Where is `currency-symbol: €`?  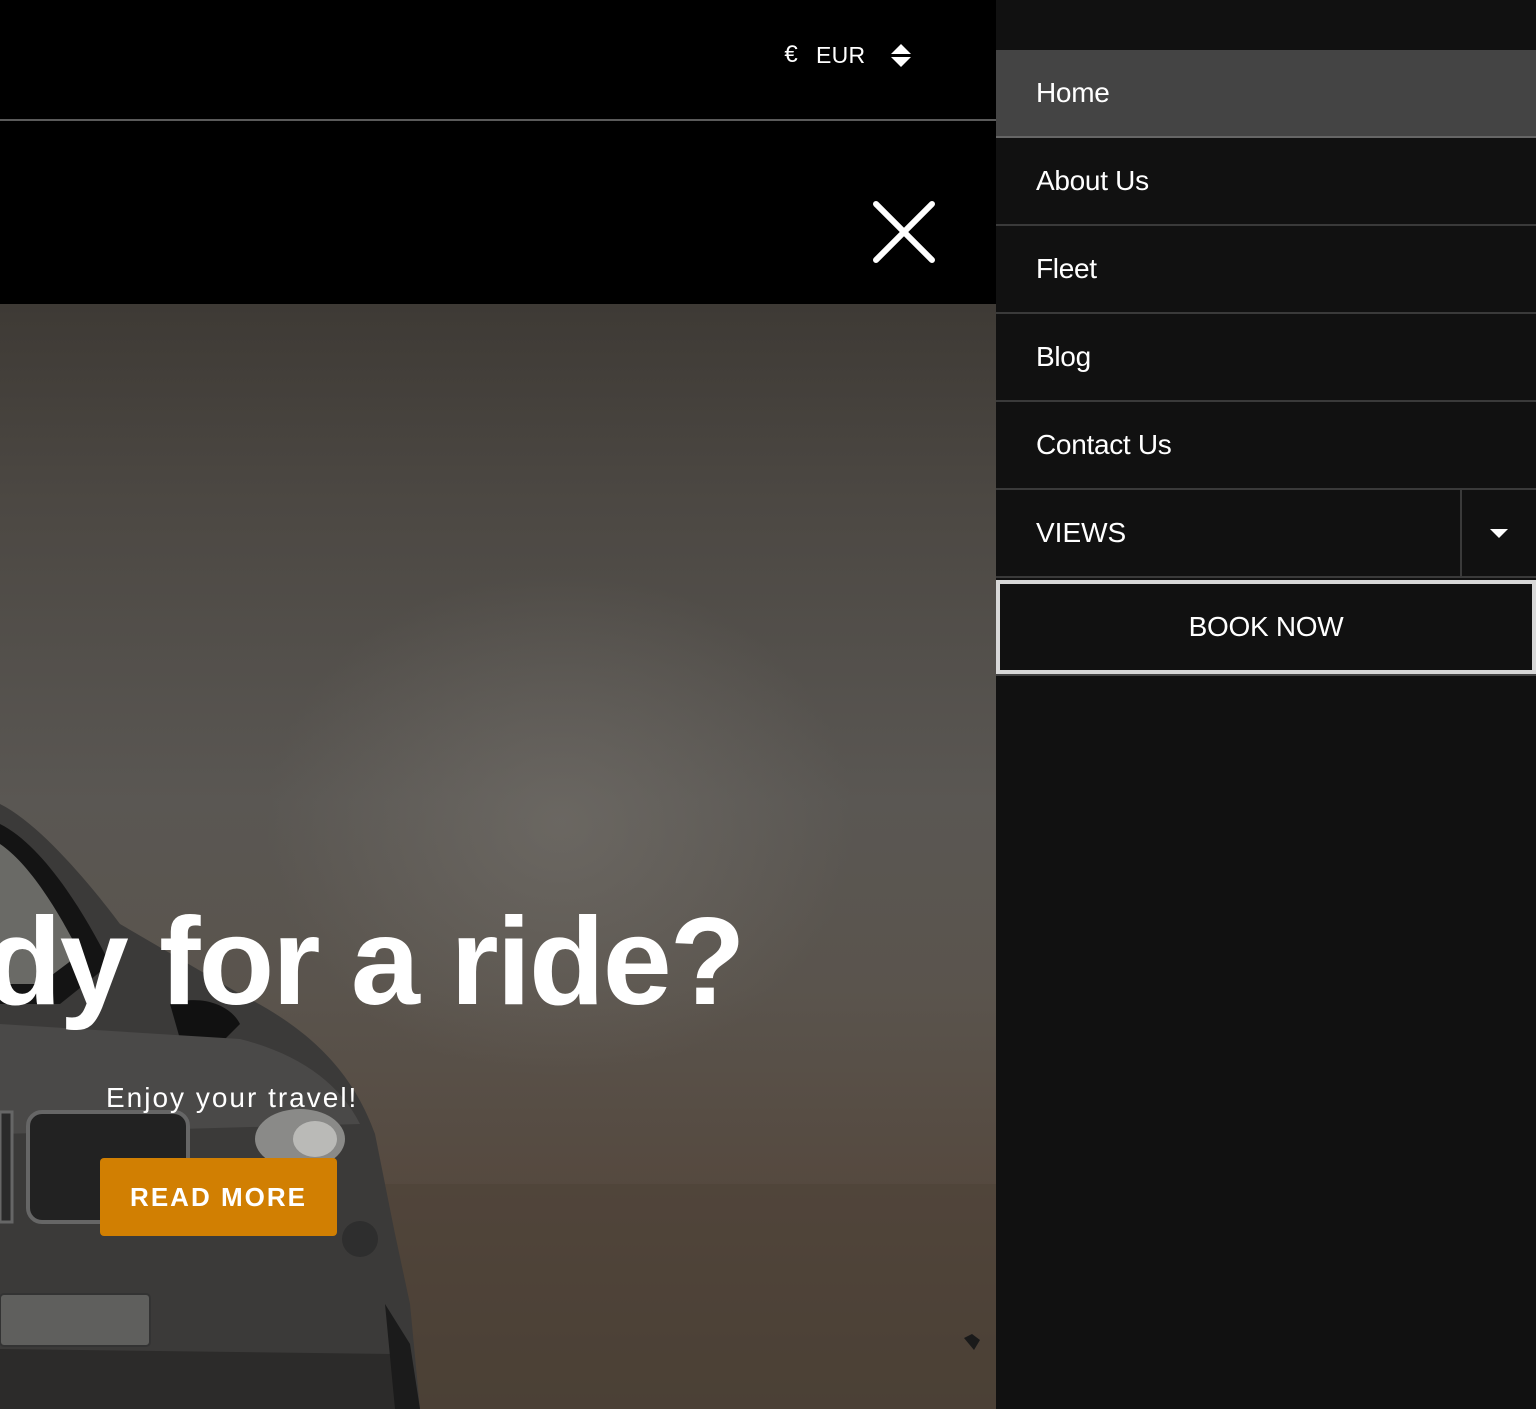
currency-symbol: € is located at coordinates (791, 54).